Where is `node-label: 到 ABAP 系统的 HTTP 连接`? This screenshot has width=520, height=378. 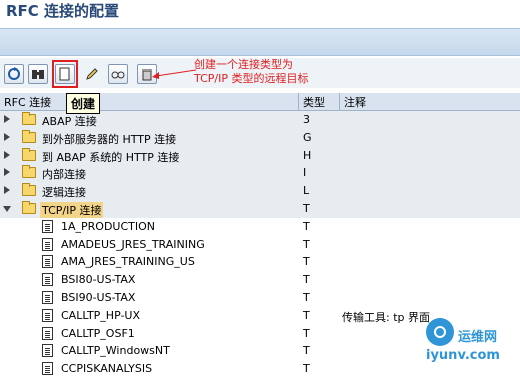
node-label: 到 ABAP 系统的 HTTP 连接 is located at coordinates (111, 157).